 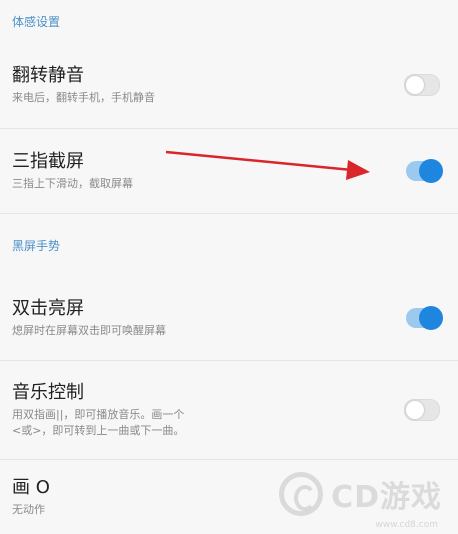 I want to click on three-finger-screenshot-toggle, so click(x=424, y=171).